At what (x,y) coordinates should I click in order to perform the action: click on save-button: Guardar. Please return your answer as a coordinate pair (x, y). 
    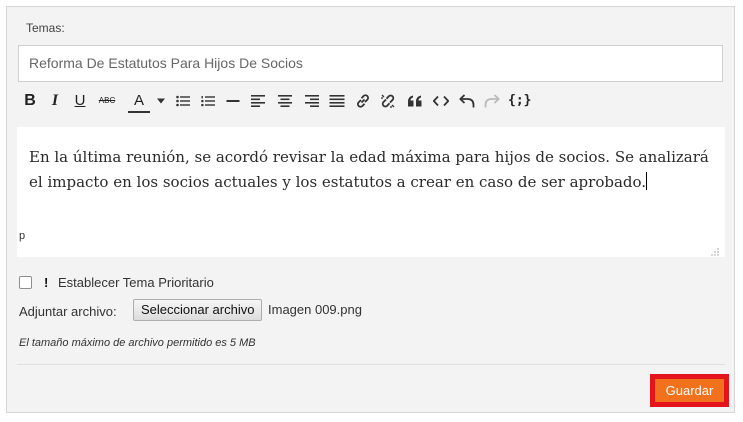
    Looking at the image, I should click on (689, 390).